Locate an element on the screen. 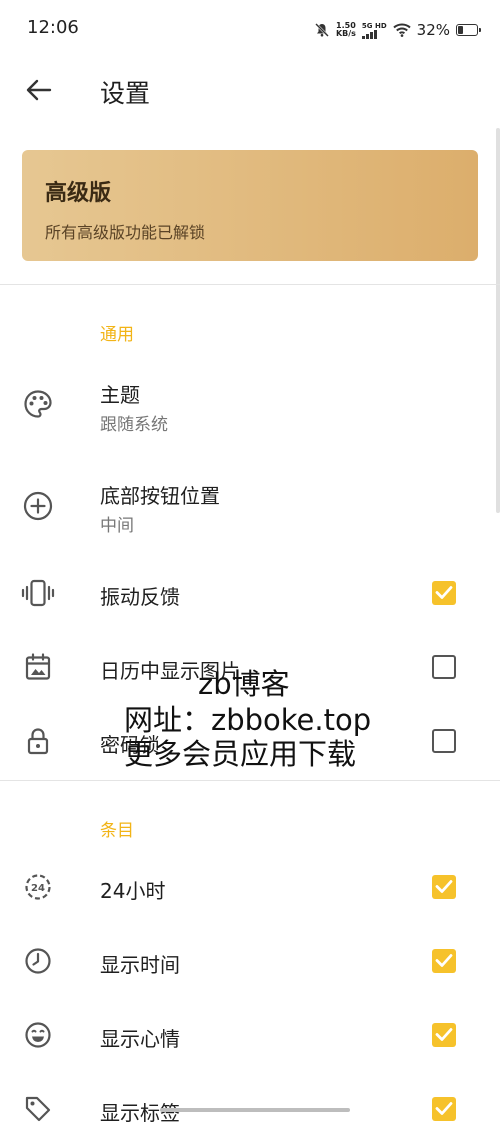 This screenshot has height=1142, width=500. palette-icon is located at coordinates (38, 404).